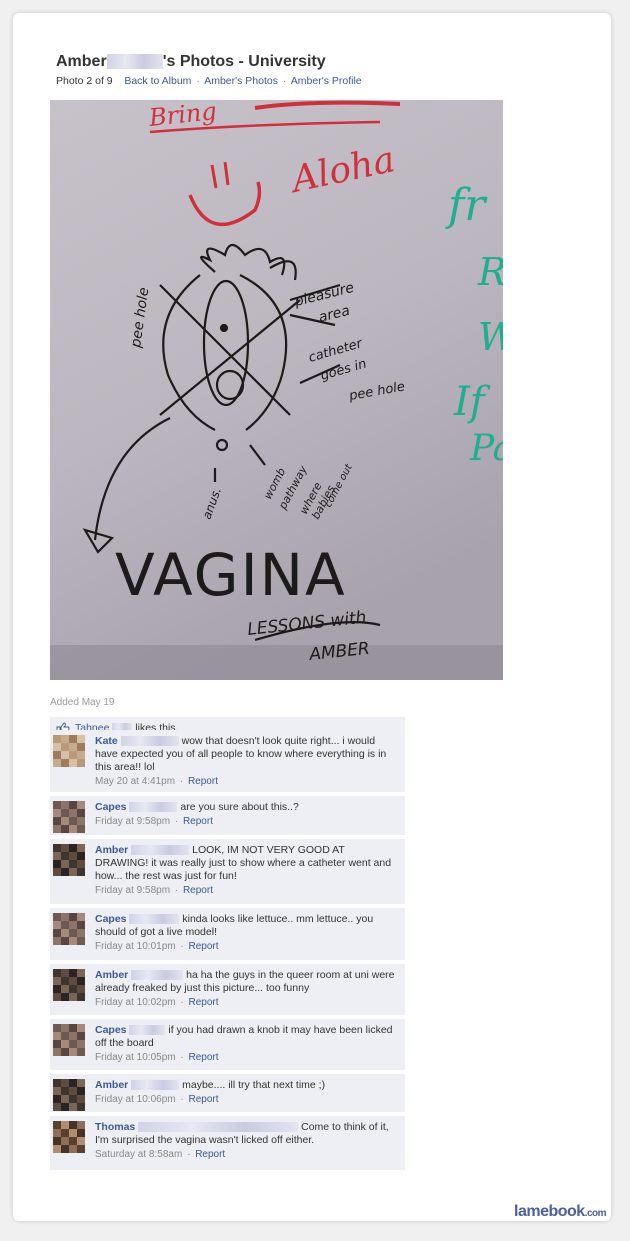 Image resolution: width=630 pixels, height=1241 pixels. Describe the element at coordinates (490, 337) in the screenshot. I see `green-text: W` at that location.